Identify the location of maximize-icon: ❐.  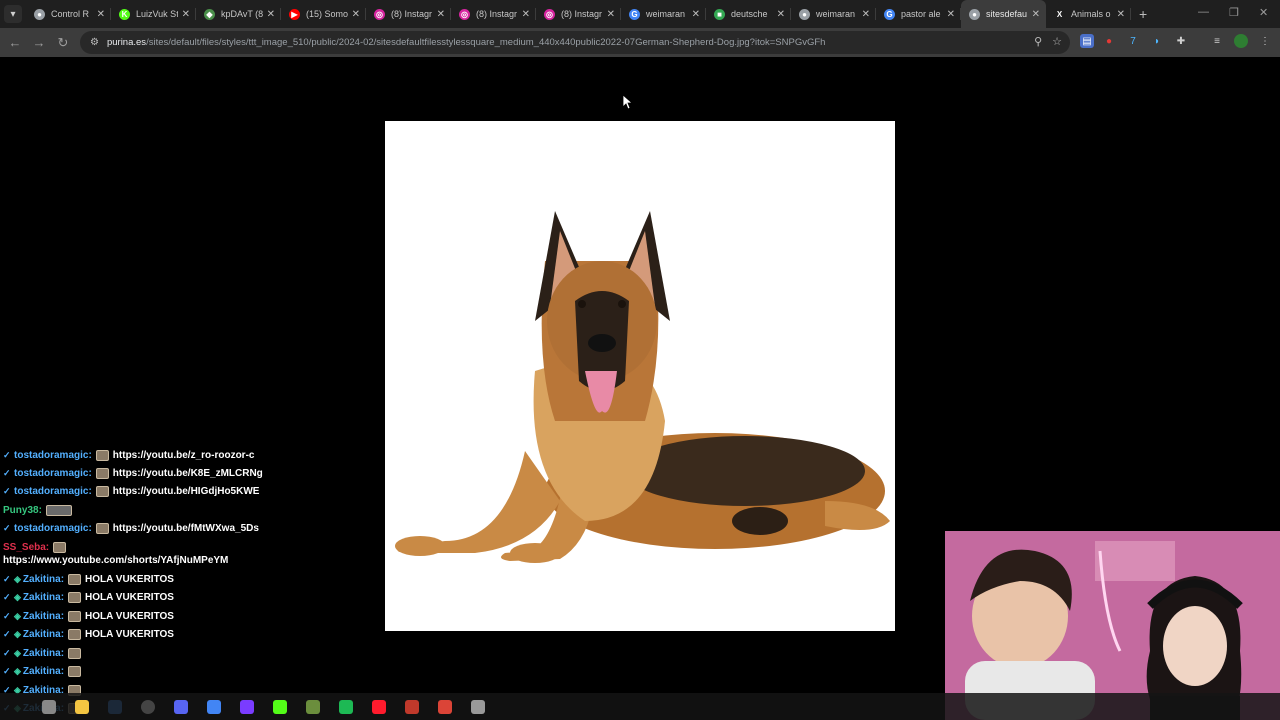
(1234, 12).